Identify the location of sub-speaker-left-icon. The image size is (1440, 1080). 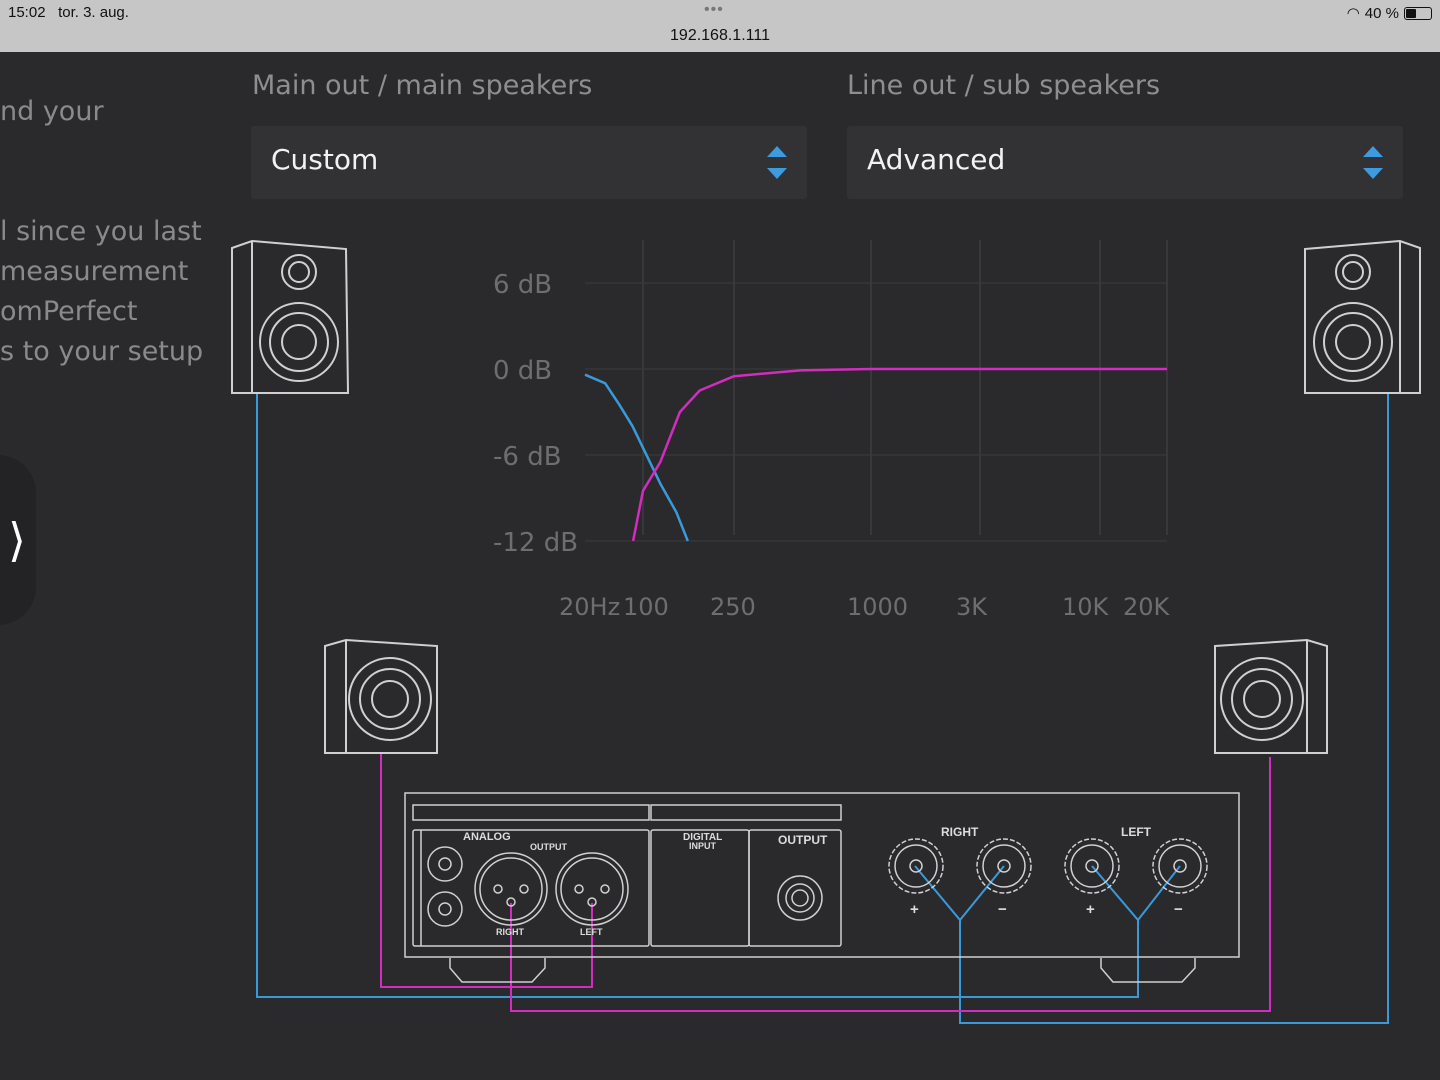
(381, 696).